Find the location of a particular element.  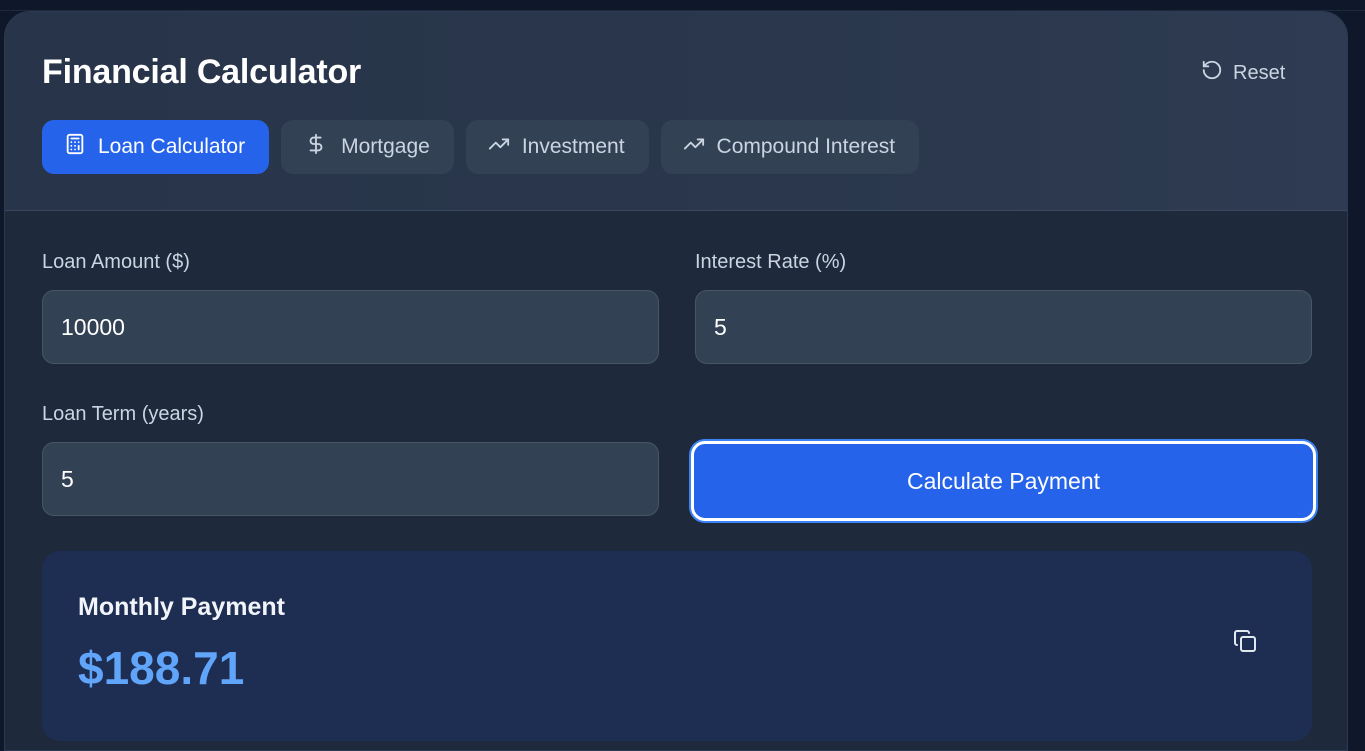

tab-label: Loan Calculator is located at coordinates (172, 146).